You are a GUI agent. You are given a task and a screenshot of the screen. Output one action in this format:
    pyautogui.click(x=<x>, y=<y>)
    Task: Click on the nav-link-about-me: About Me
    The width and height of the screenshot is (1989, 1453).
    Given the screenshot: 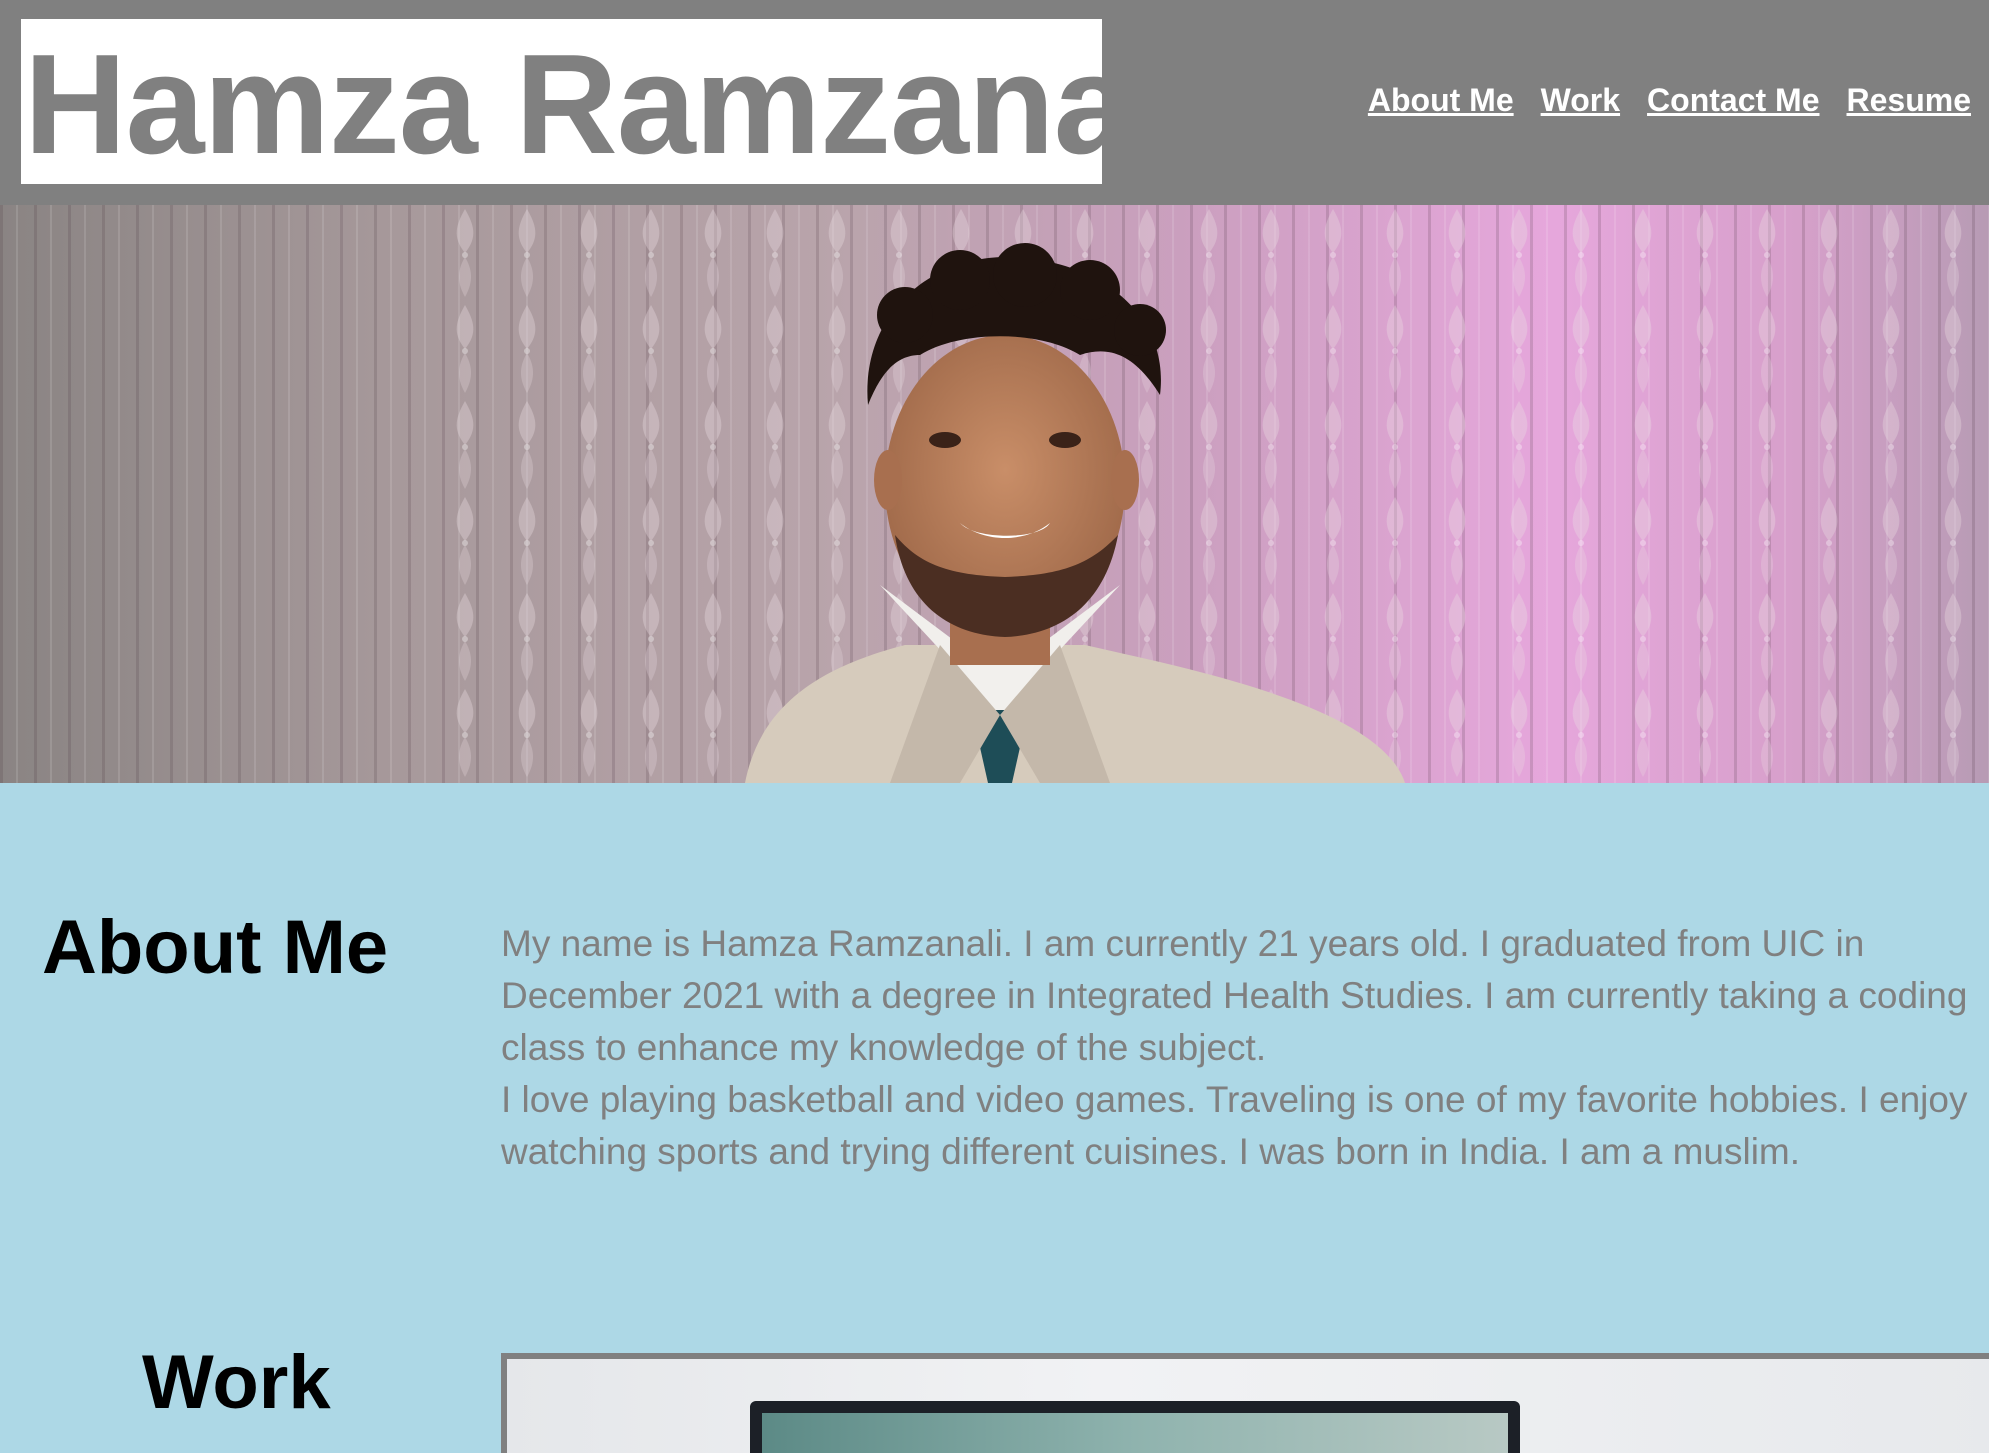 What is the action you would take?
    pyautogui.click(x=1441, y=100)
    